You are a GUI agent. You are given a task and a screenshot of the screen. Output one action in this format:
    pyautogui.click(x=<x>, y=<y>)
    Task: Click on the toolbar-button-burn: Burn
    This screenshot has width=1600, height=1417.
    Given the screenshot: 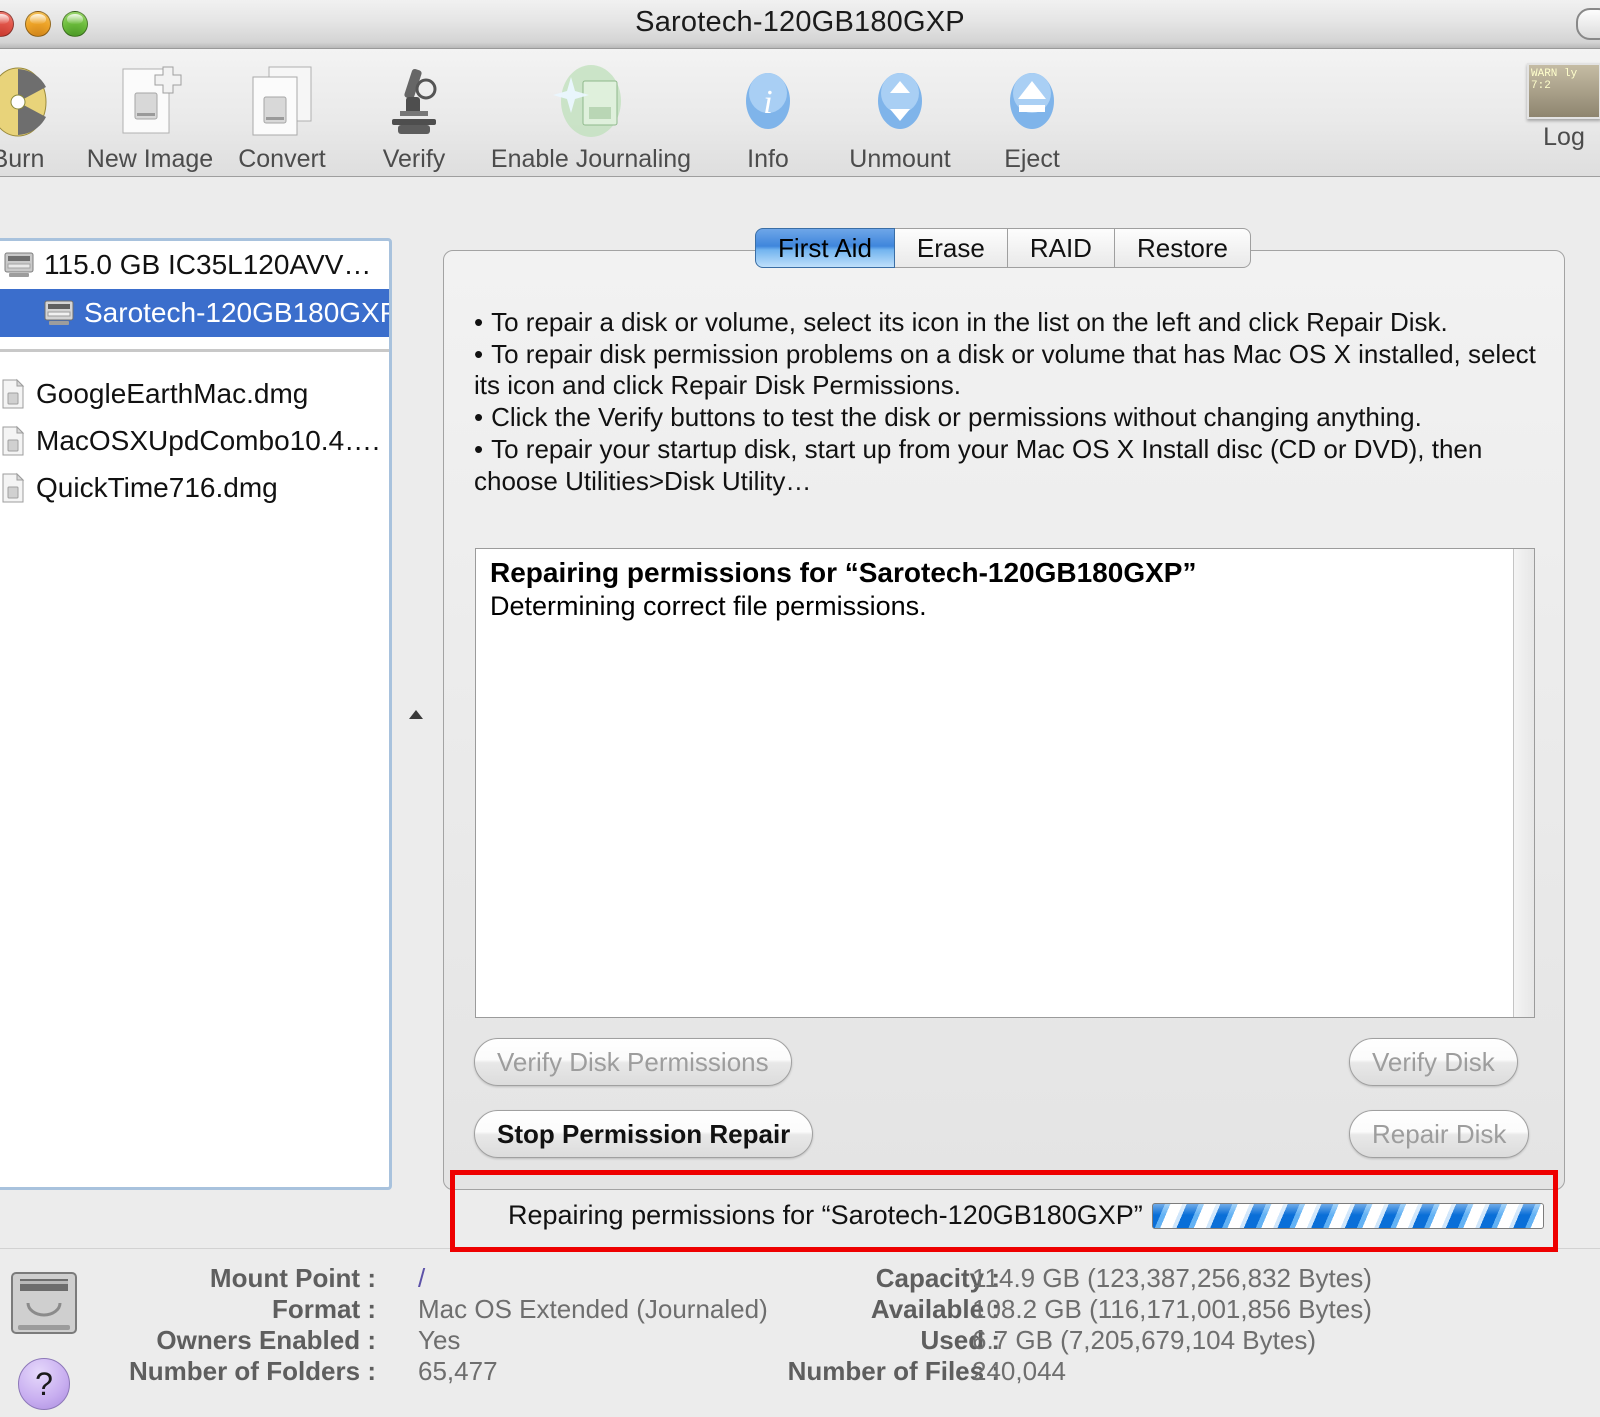 What is the action you would take?
    pyautogui.click(x=42, y=114)
    